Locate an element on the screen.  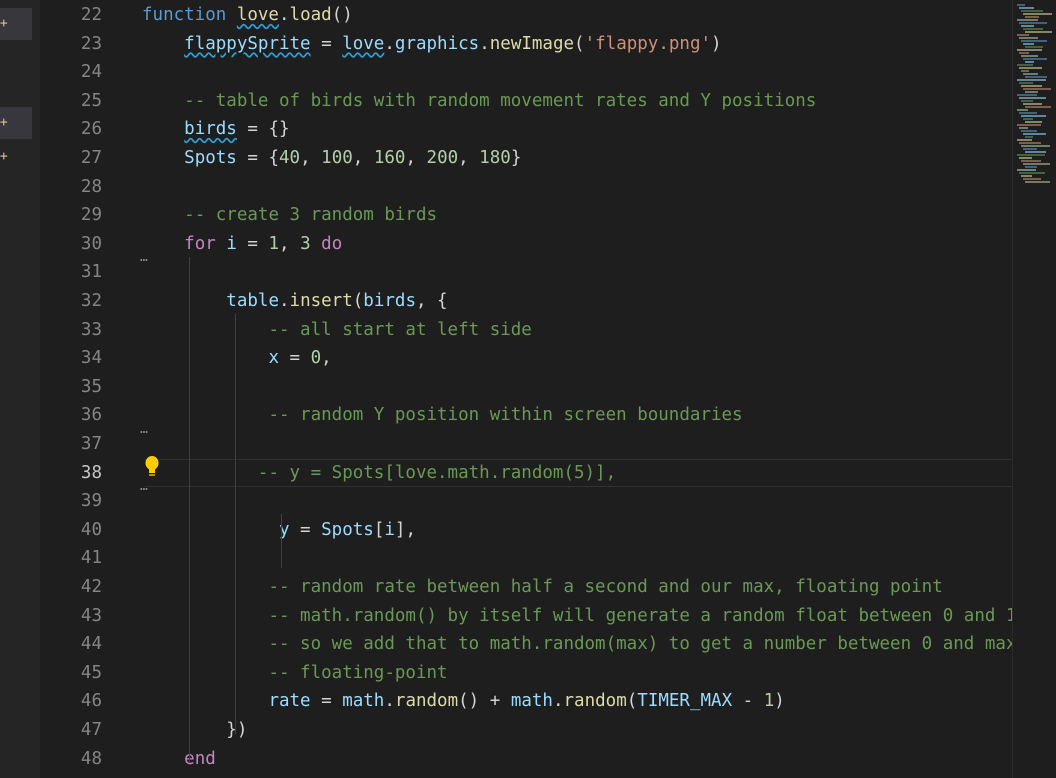
code-token: math is located at coordinates (363, 701).